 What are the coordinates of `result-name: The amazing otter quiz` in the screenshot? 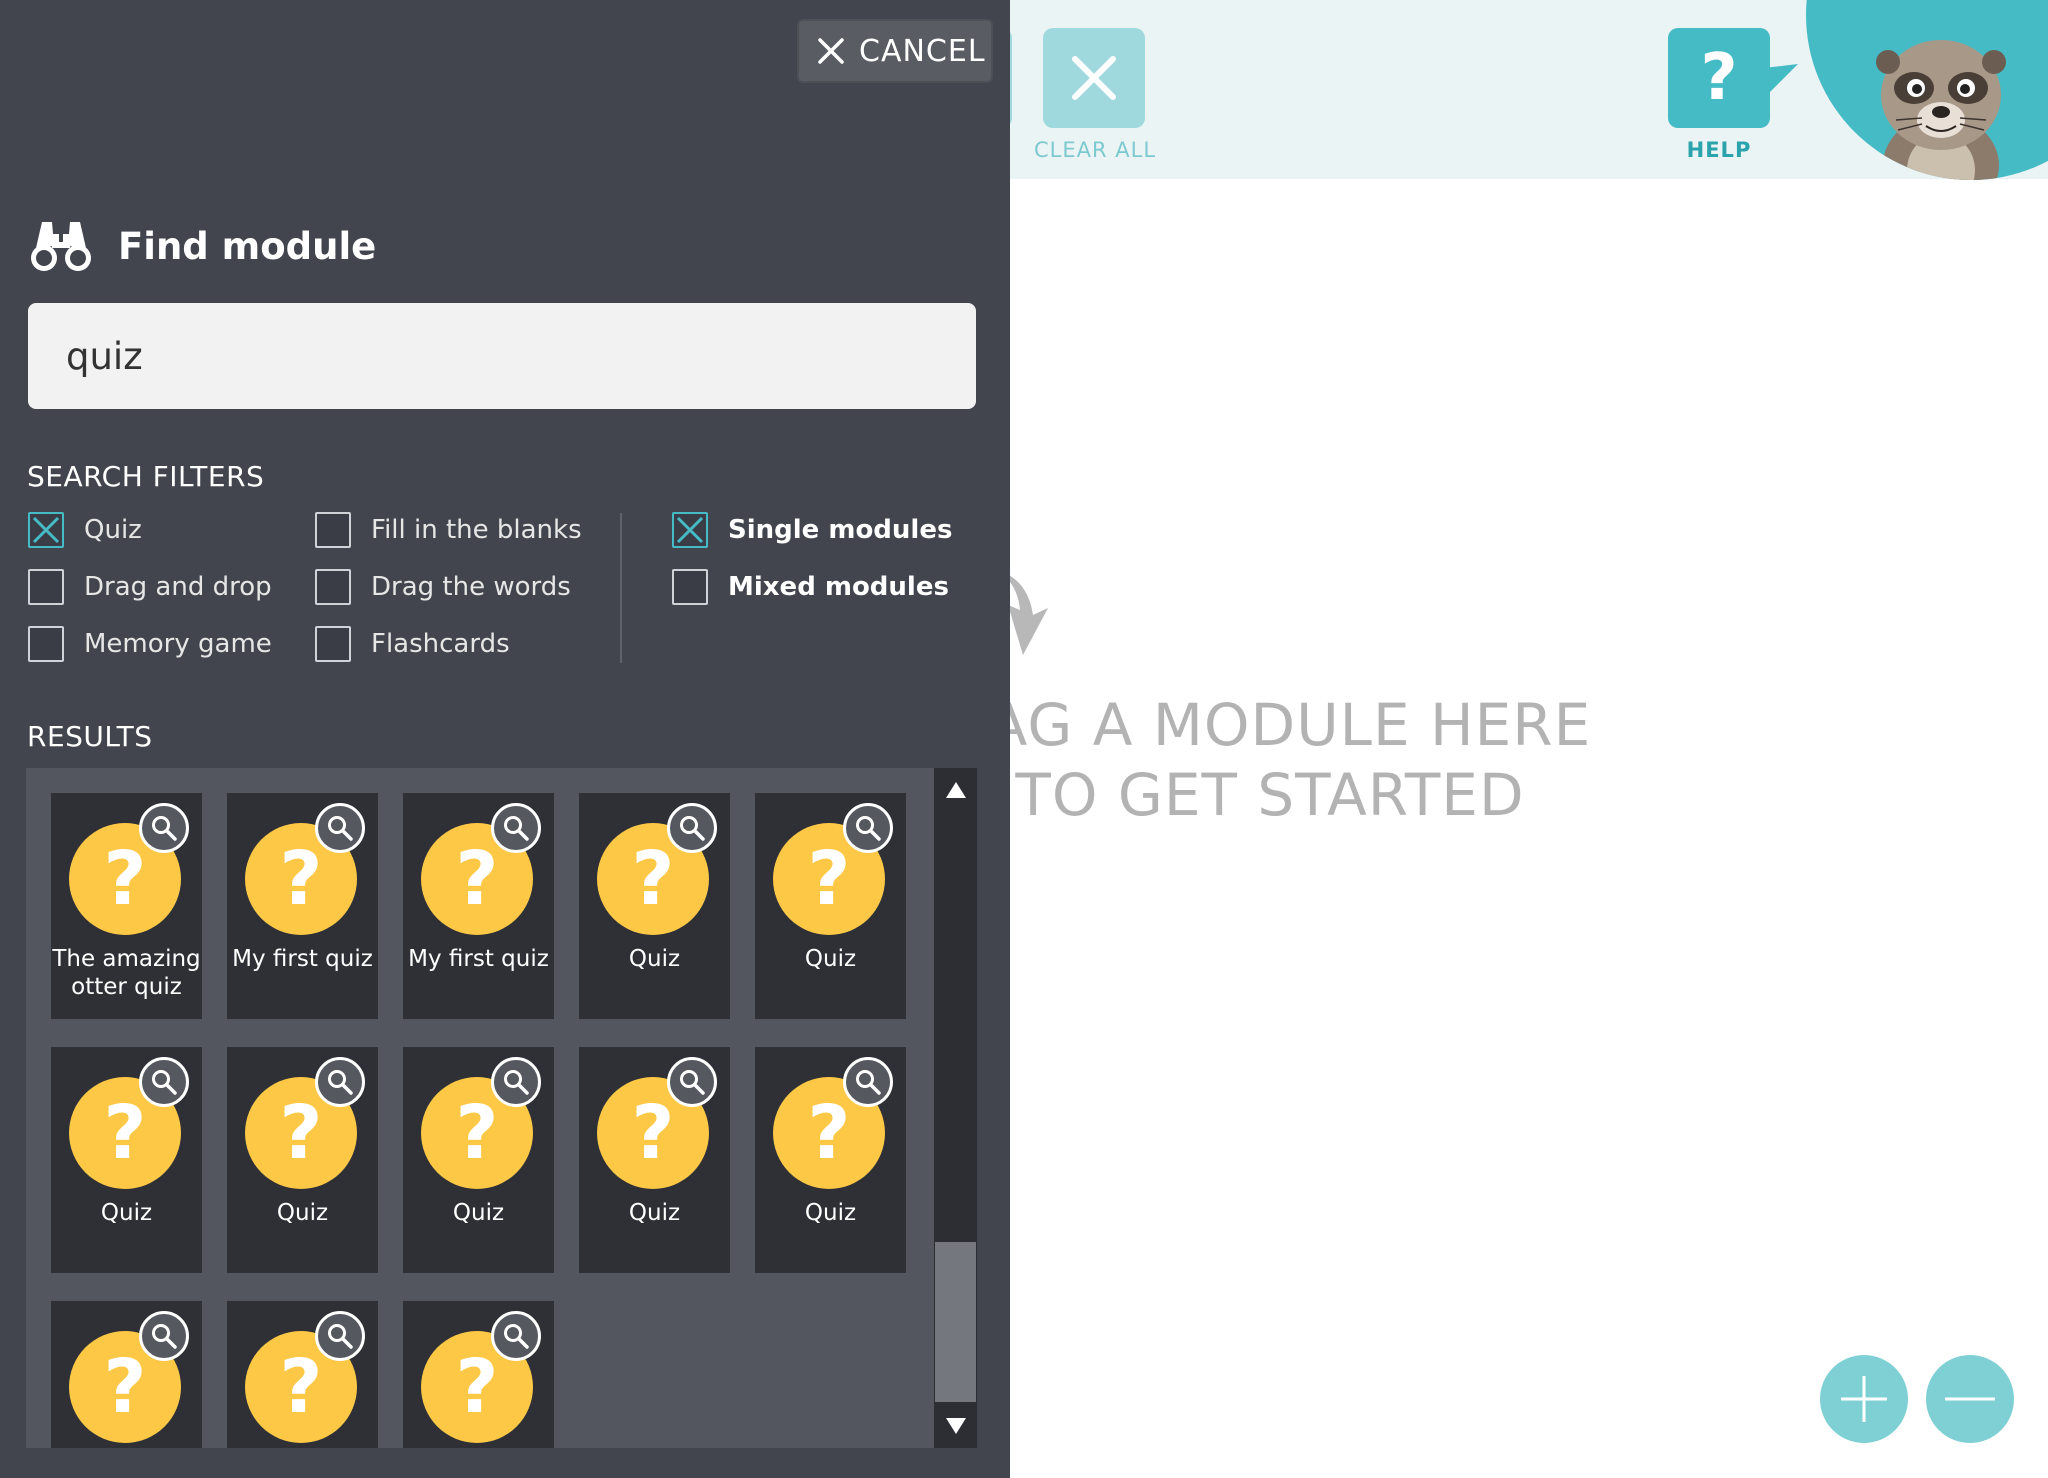 It's located at (126, 973).